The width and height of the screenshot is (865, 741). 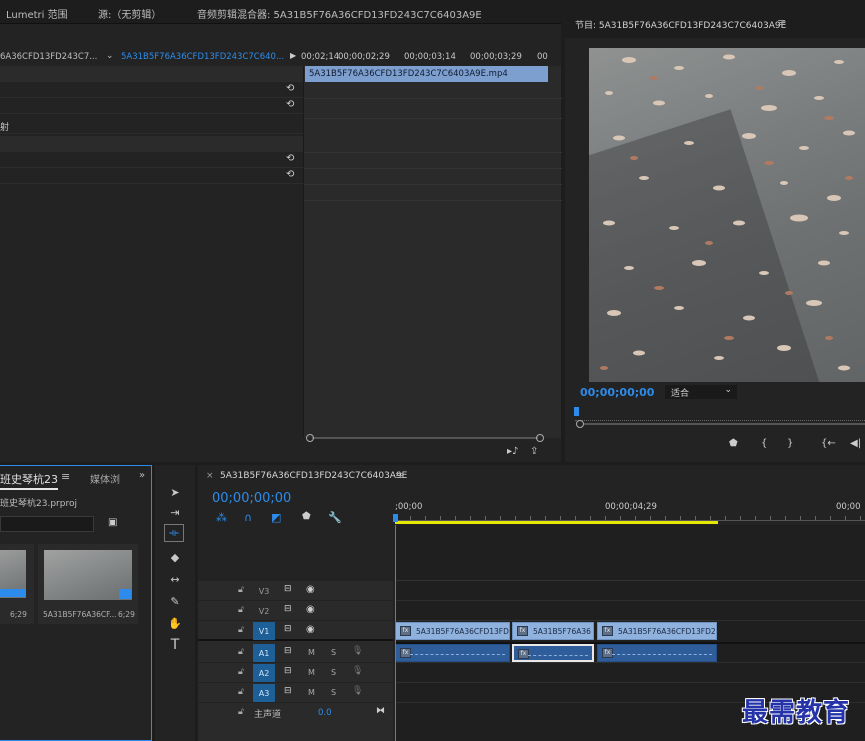 What do you see at coordinates (210, 476) in the screenshot?
I see `close-icon: ×` at bounding box center [210, 476].